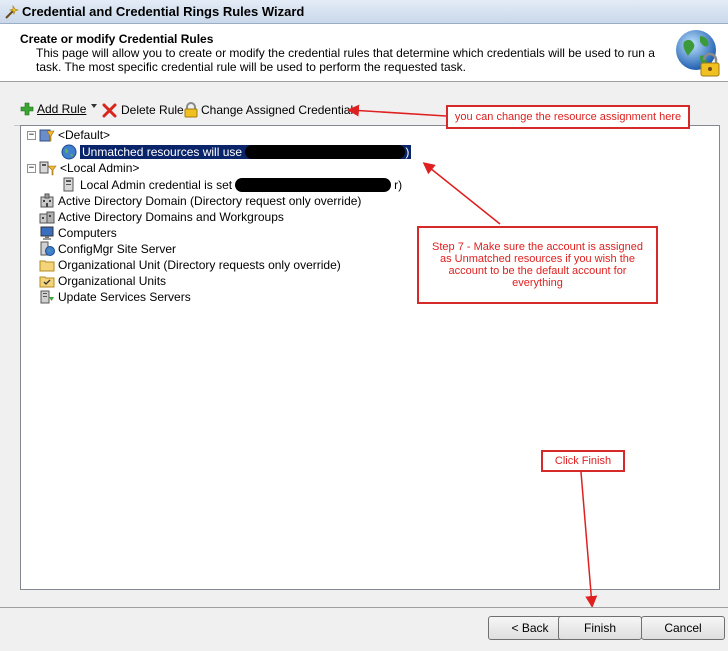 This screenshot has width=728, height=651. I want to click on tree-node-organizational-units: Organizational Units, so click(102, 281).